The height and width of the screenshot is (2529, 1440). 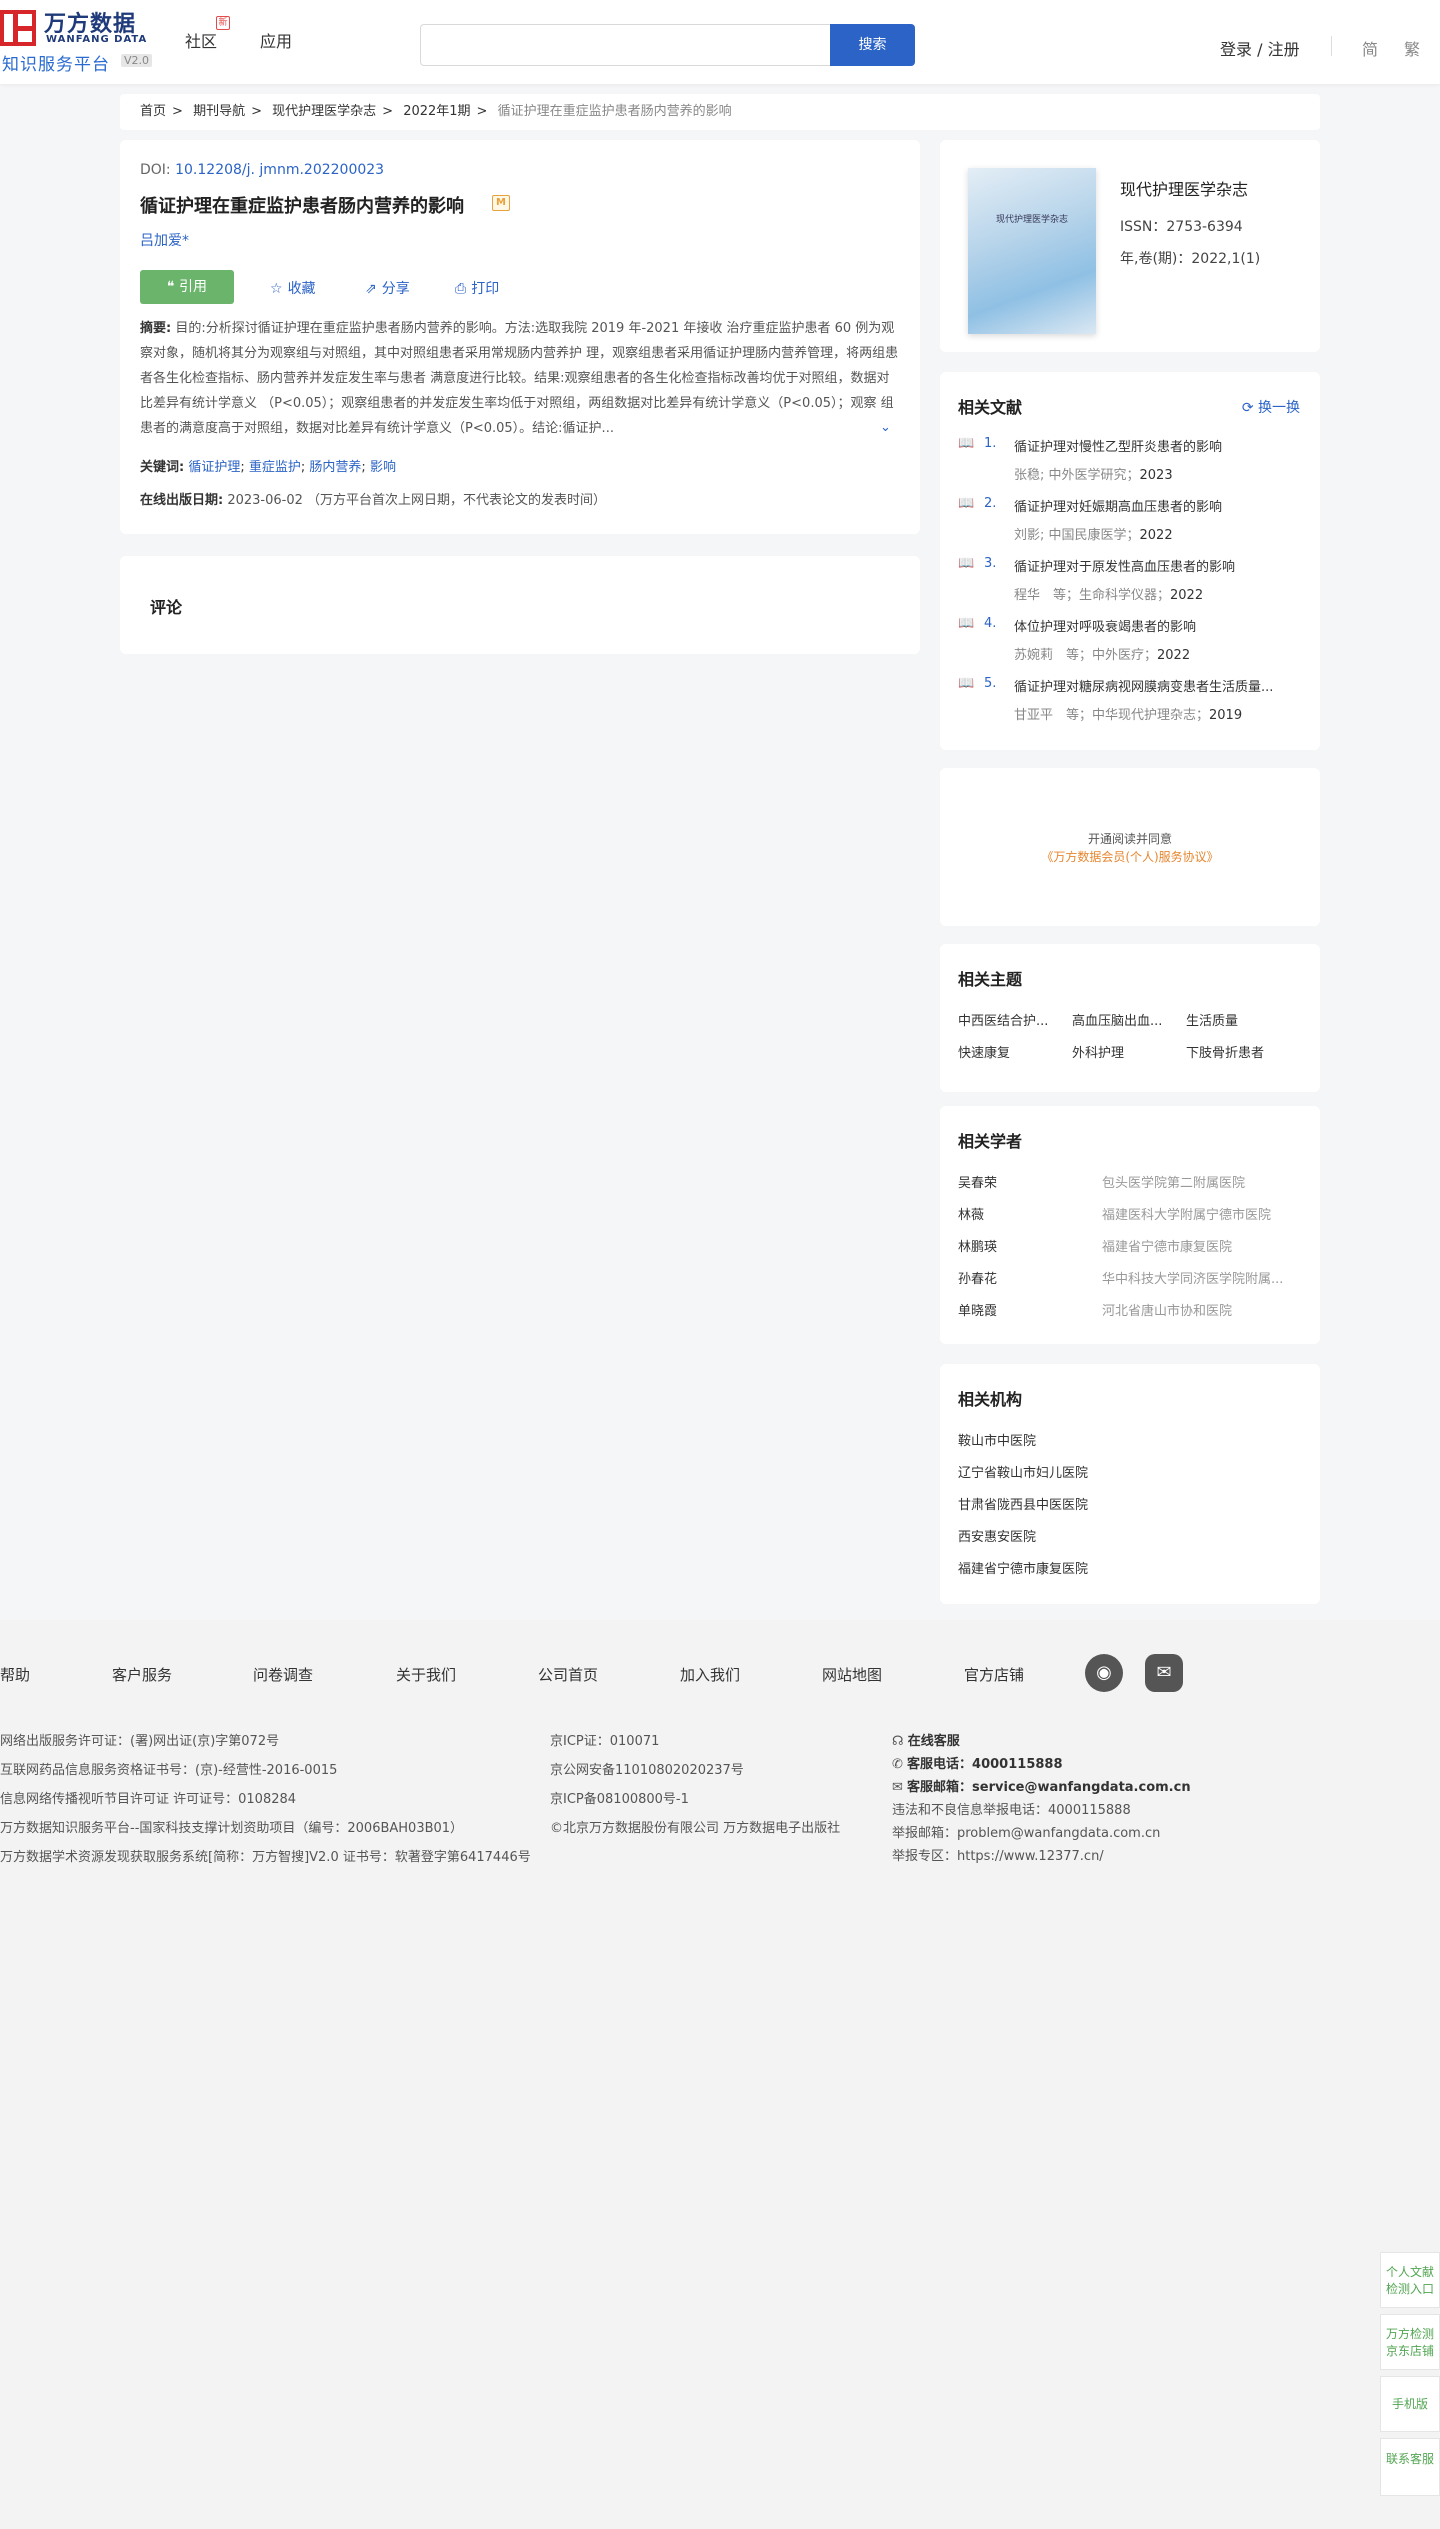 What do you see at coordinates (990, 443) in the screenshot?
I see `related-num: 1.` at bounding box center [990, 443].